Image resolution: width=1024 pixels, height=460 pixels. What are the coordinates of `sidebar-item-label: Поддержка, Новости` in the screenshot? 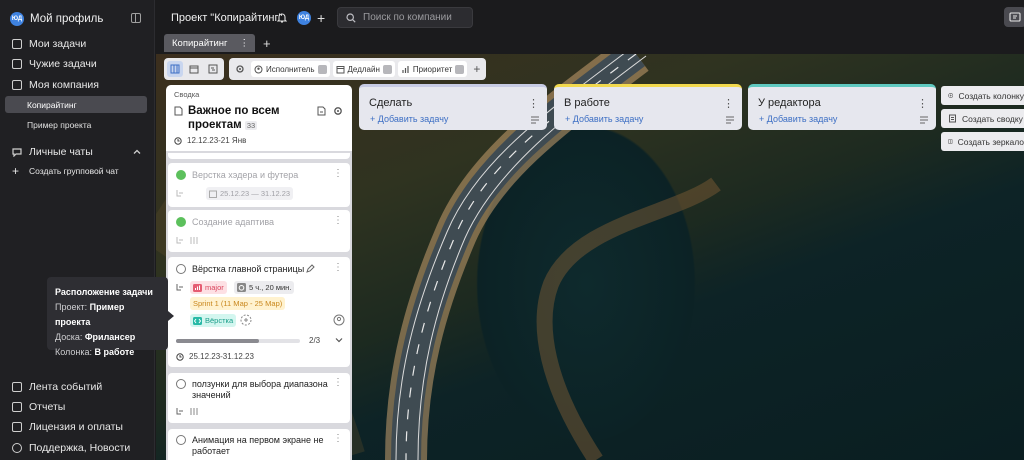 It's located at (80, 448).